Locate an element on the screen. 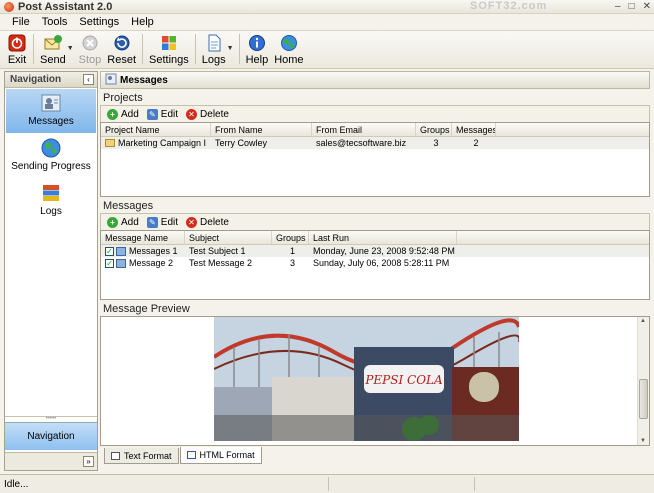 The width and height of the screenshot is (654, 493). chevron-down-icon: » is located at coordinates (88, 461).